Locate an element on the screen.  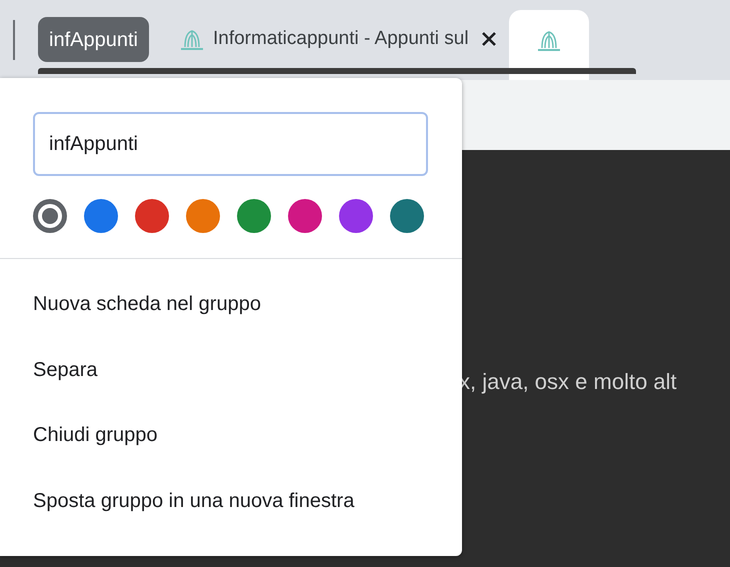
menu-item: Separa is located at coordinates (231, 387).